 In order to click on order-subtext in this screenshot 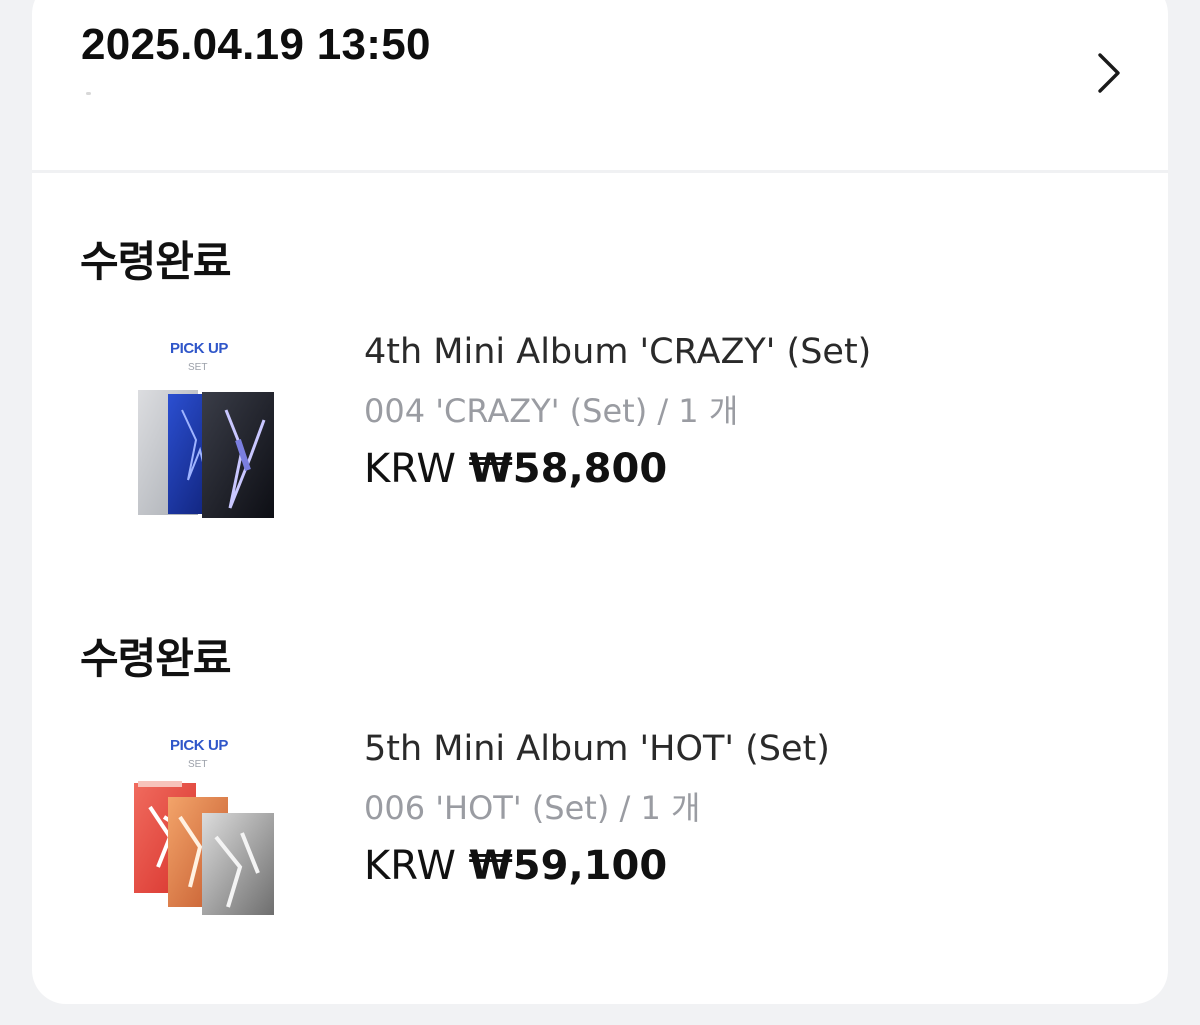, I will do `click(88, 93)`.